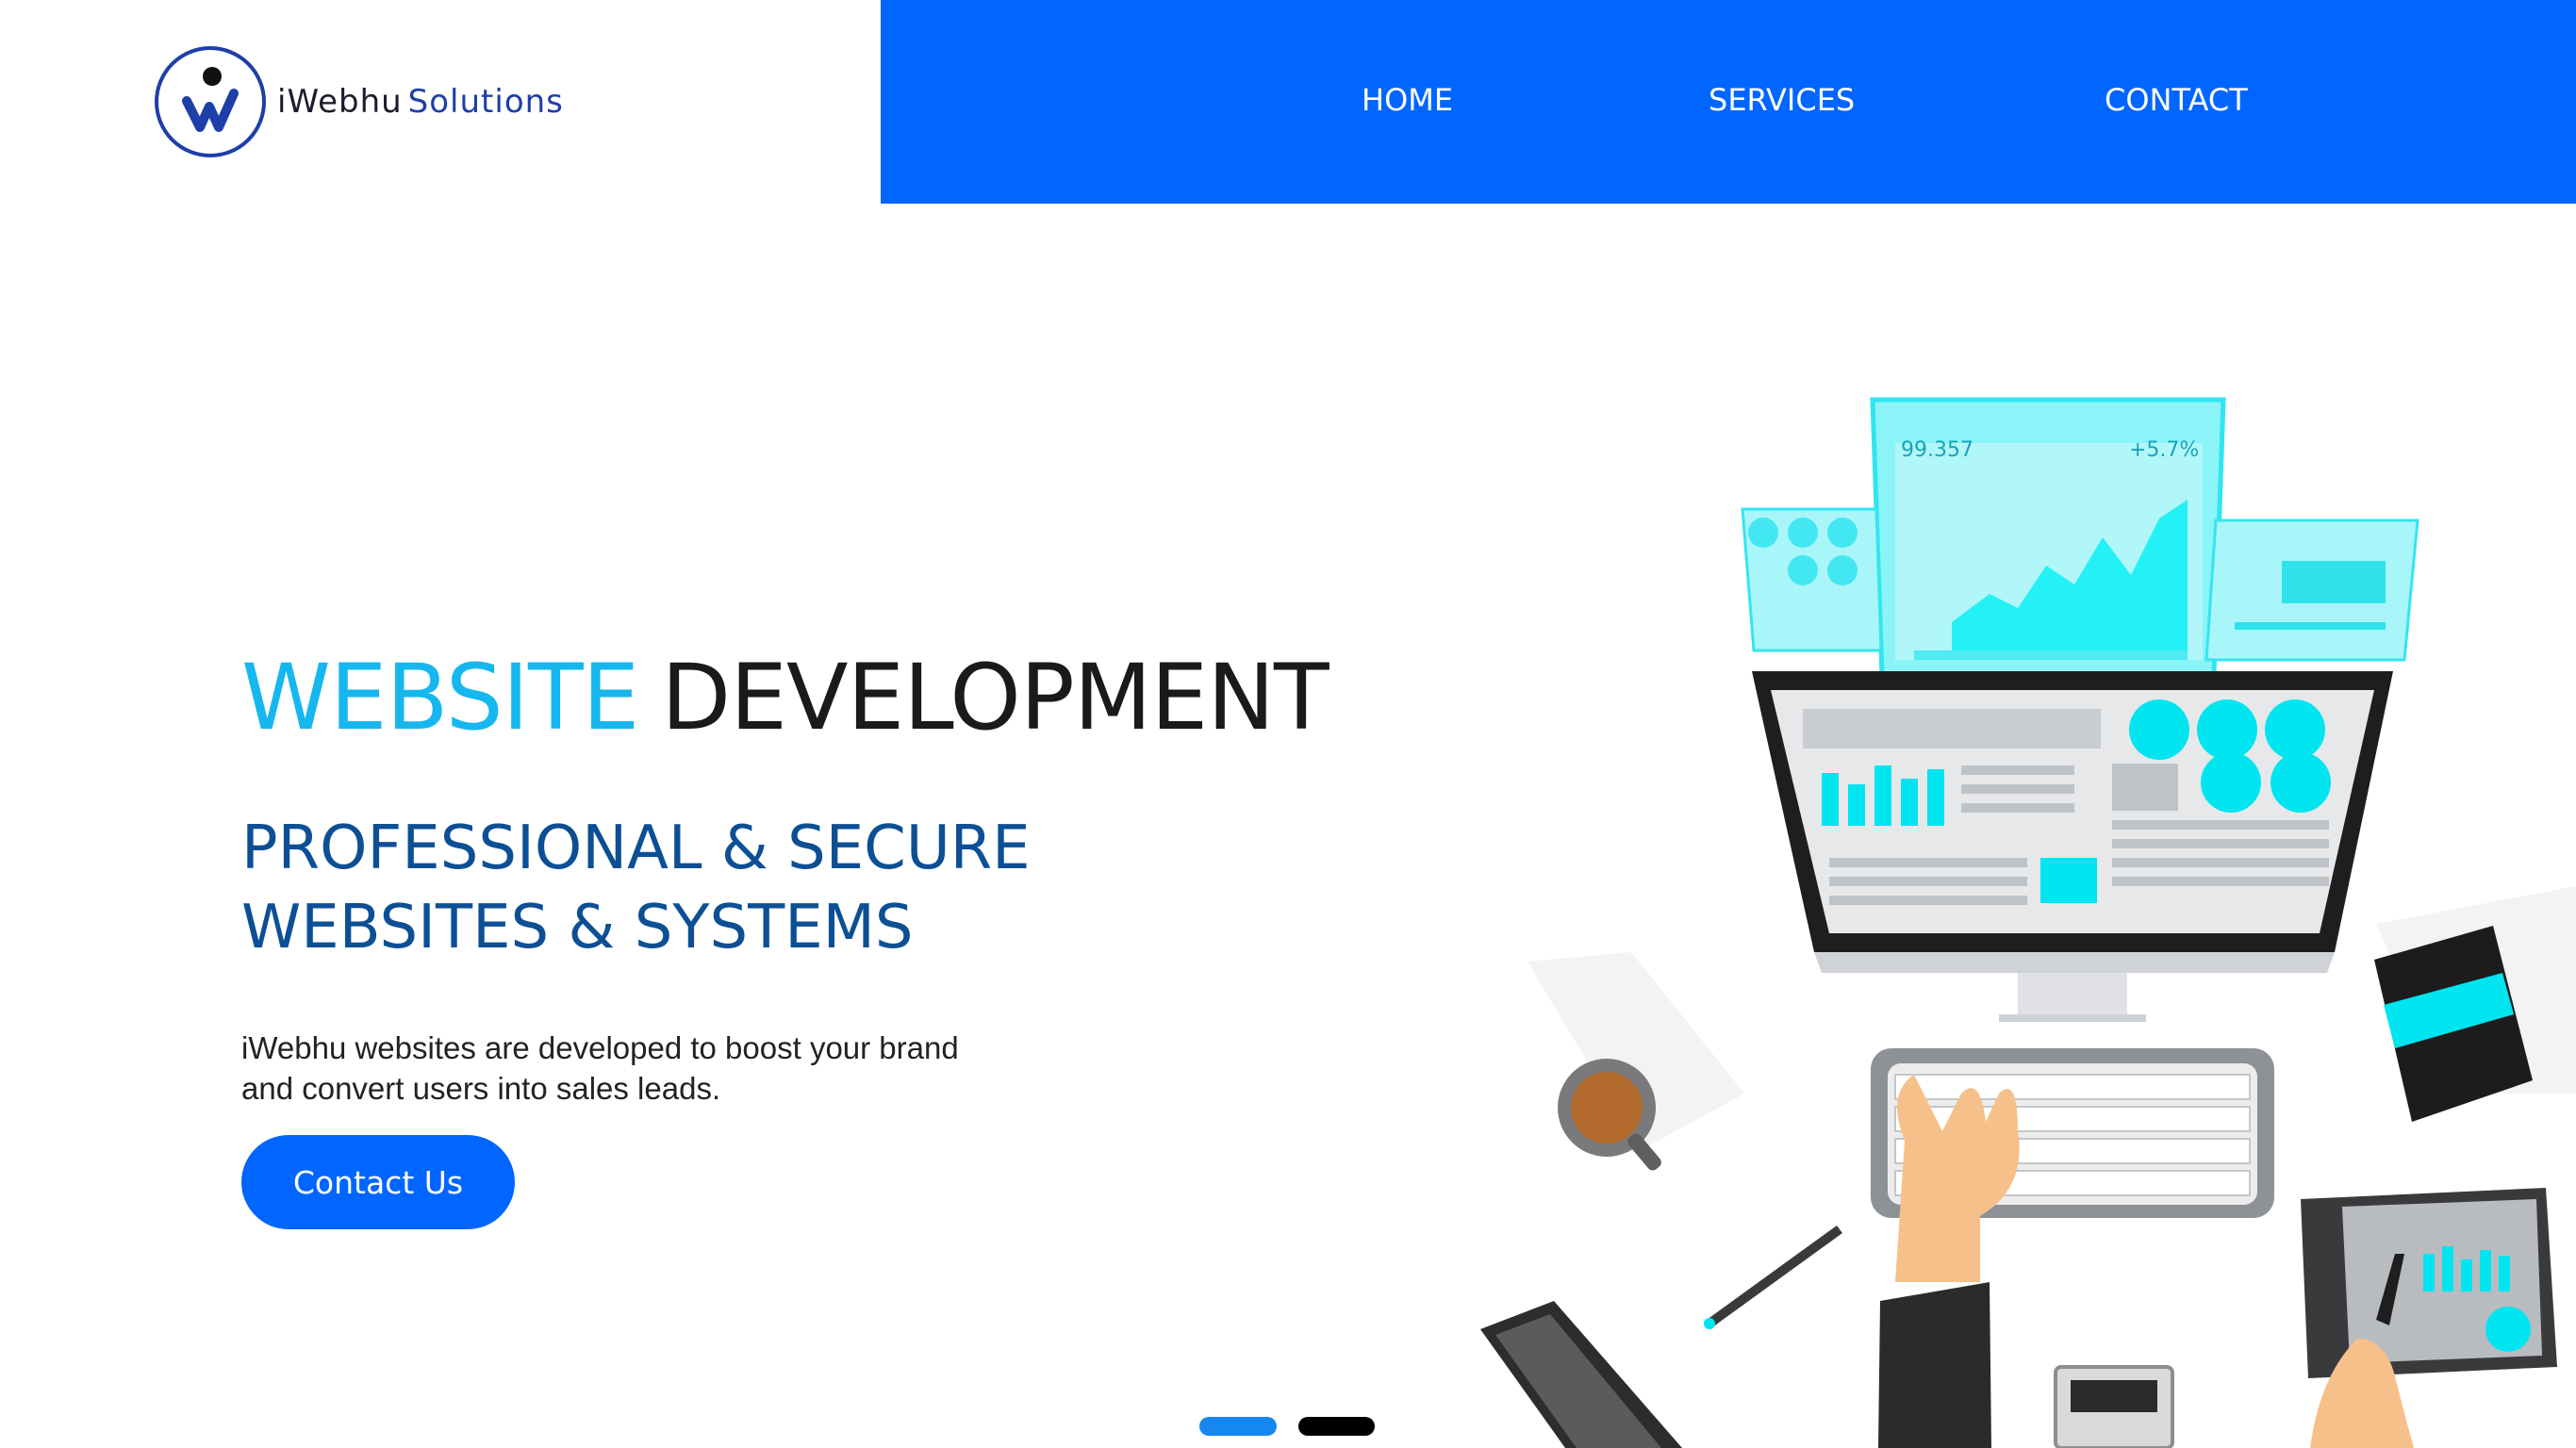 The width and height of the screenshot is (2576, 1448). I want to click on brand-name: iWebhu Solutions, so click(420, 102).